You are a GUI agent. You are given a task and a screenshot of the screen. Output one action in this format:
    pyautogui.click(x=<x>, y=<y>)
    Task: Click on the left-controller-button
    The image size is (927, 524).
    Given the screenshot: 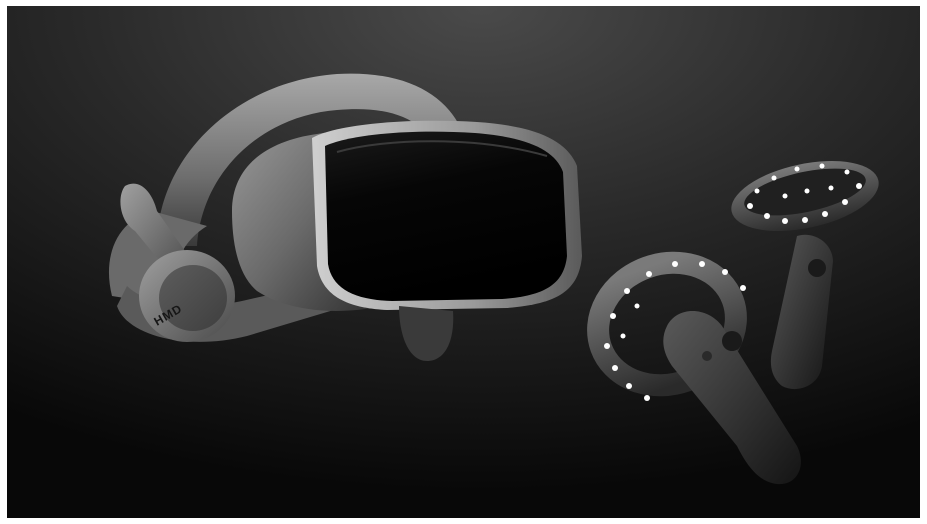 What is the action you would take?
    pyautogui.click(x=707, y=356)
    